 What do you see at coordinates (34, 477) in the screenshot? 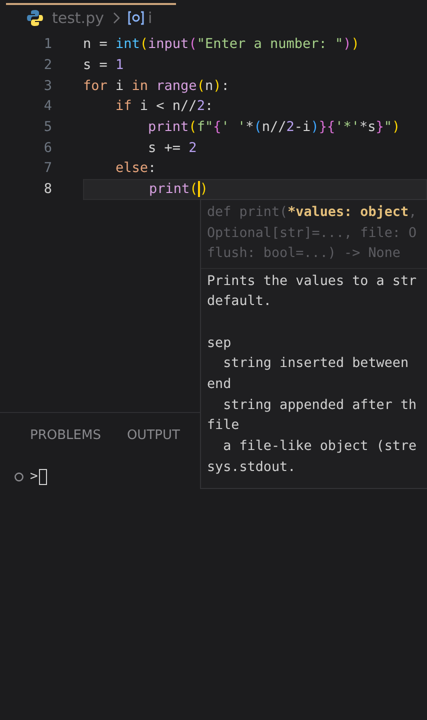
I see `terminal-prompt: >` at bounding box center [34, 477].